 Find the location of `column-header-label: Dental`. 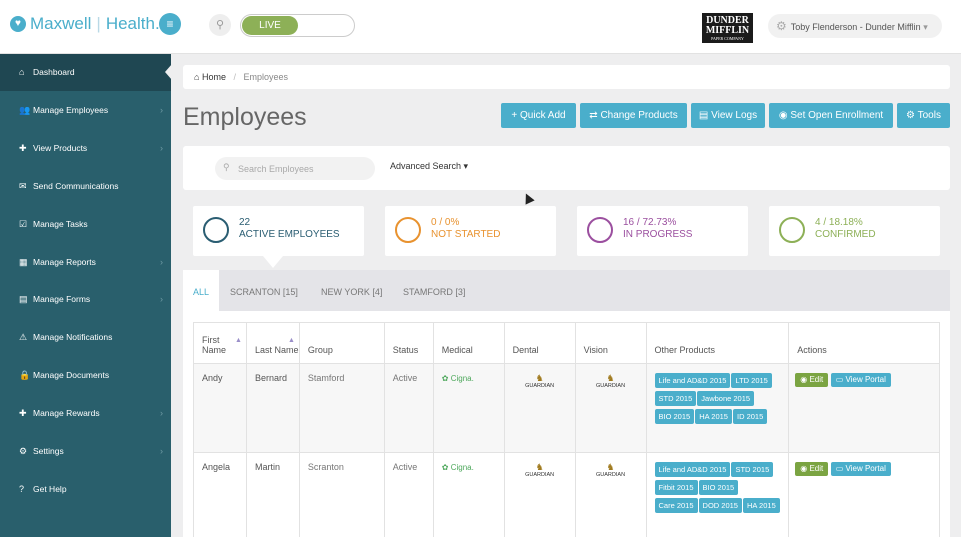

column-header-label: Dental is located at coordinates (525, 350).